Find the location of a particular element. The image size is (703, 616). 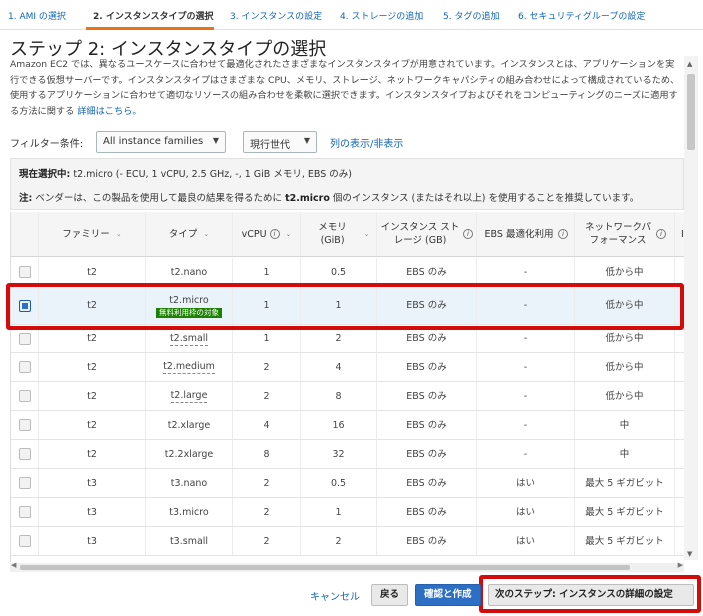

vertical-scrollbar: ▲ ▼ is located at coordinates (691, 308).